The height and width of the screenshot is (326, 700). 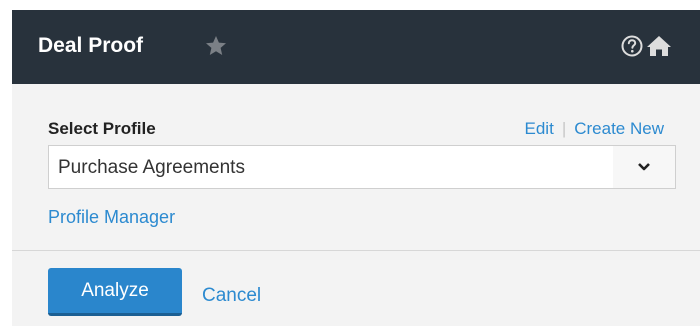 What do you see at coordinates (91, 45) in the screenshot?
I see `panel-title: Deal Proof` at bounding box center [91, 45].